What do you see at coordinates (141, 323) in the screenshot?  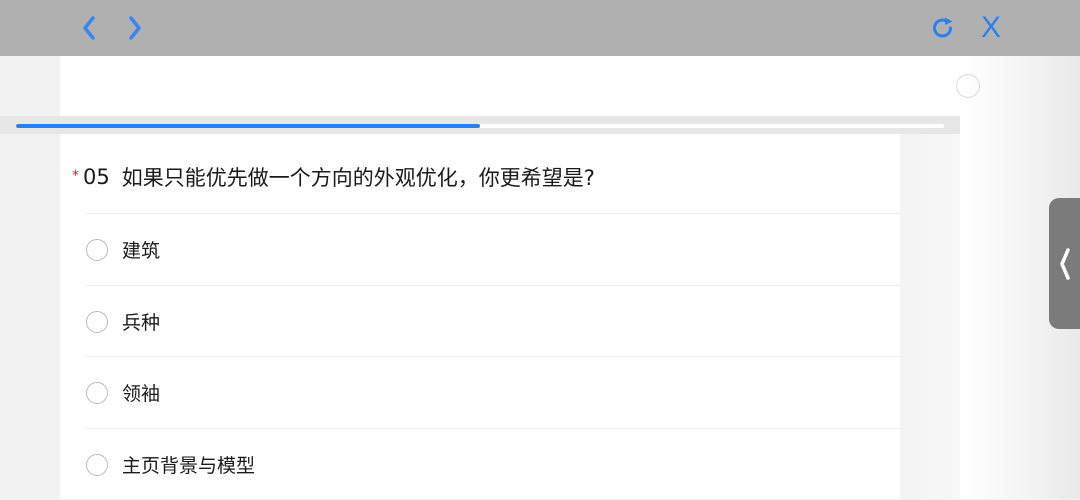 I see `option-label: 兵种` at bounding box center [141, 323].